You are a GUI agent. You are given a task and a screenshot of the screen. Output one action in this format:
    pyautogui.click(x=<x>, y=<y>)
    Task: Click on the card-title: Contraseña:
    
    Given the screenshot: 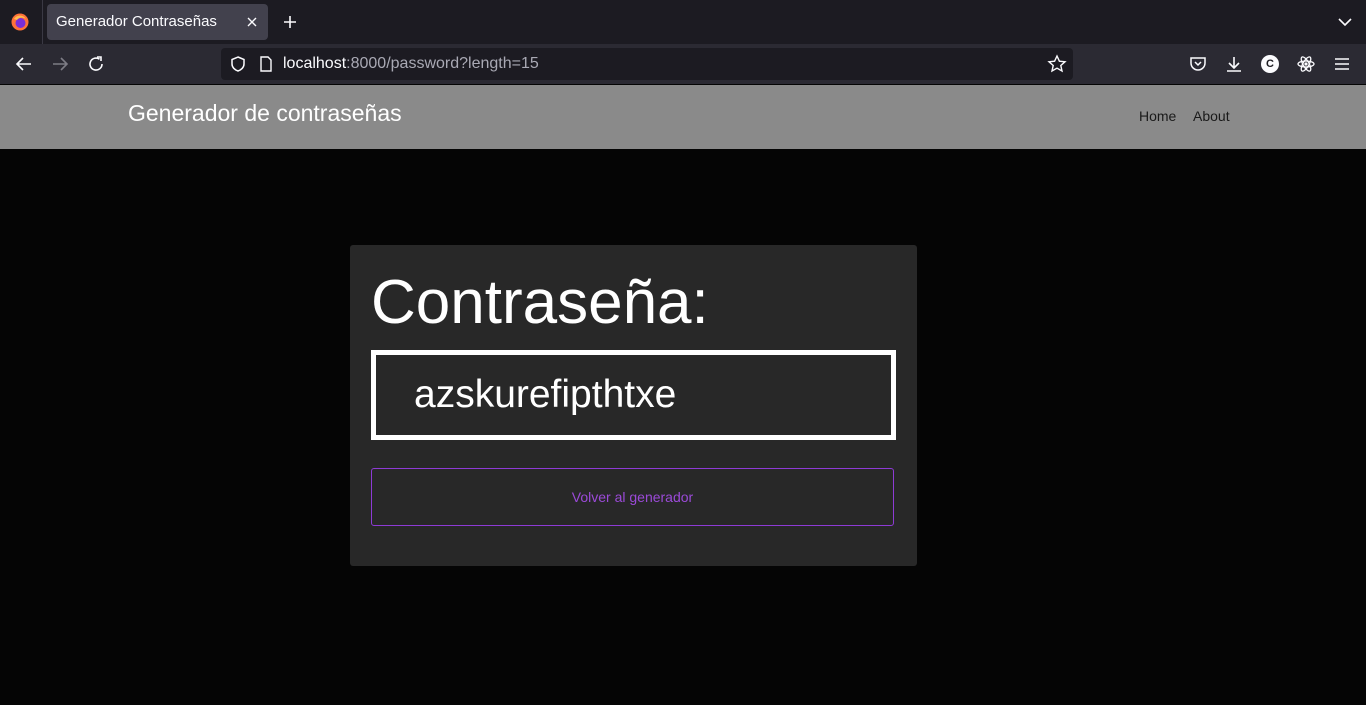 What is the action you would take?
    pyautogui.click(x=540, y=302)
    